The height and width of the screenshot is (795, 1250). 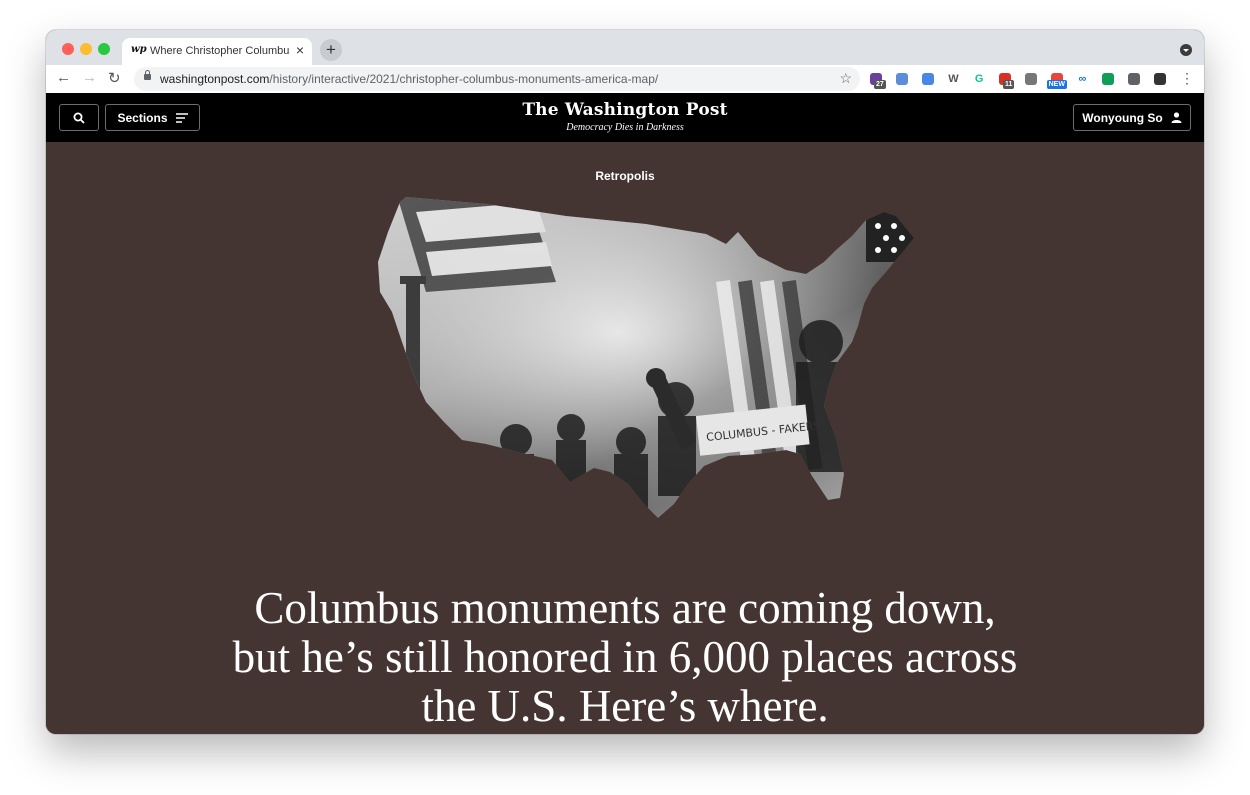 I want to click on close-window-button, so click(x=68, y=49).